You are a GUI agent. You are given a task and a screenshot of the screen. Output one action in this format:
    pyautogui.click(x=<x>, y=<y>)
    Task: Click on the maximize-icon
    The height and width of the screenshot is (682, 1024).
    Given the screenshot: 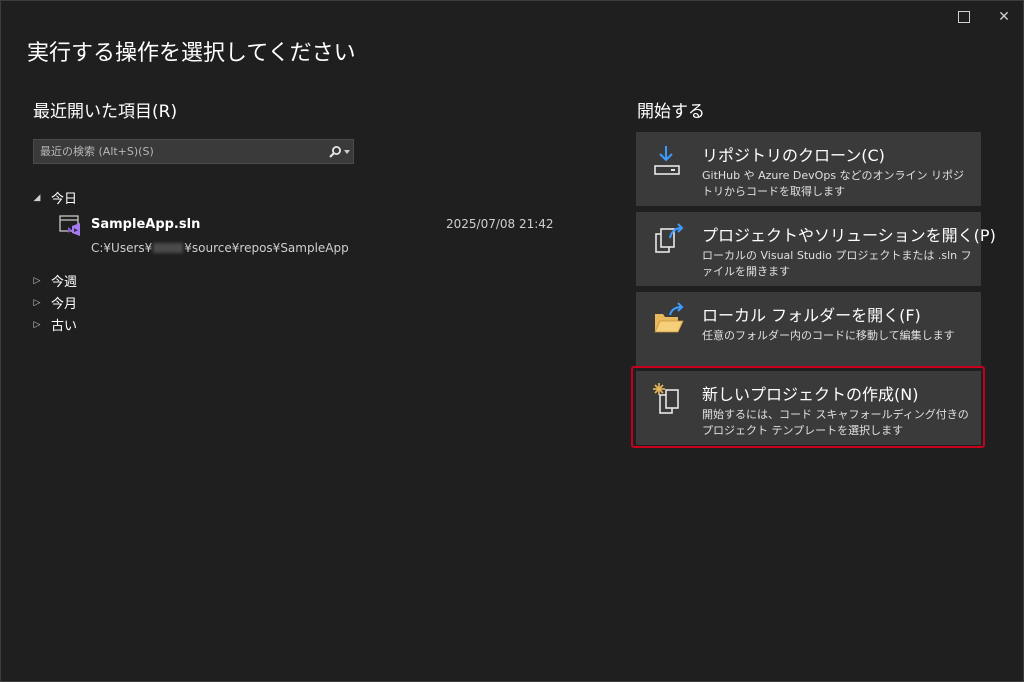 What is the action you would take?
    pyautogui.click(x=964, y=17)
    